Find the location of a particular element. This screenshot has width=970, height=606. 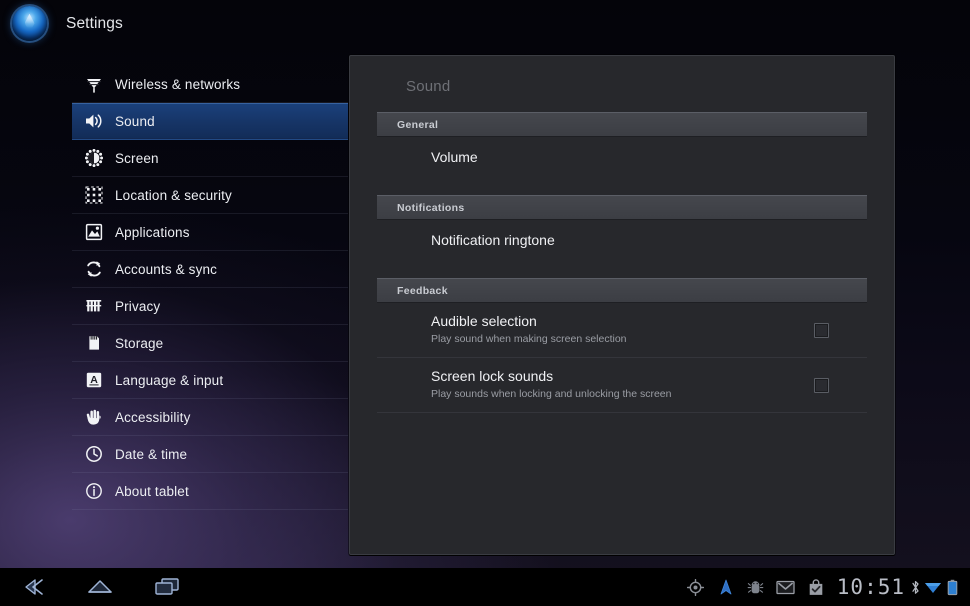

storage-icon is located at coordinates (94, 343).